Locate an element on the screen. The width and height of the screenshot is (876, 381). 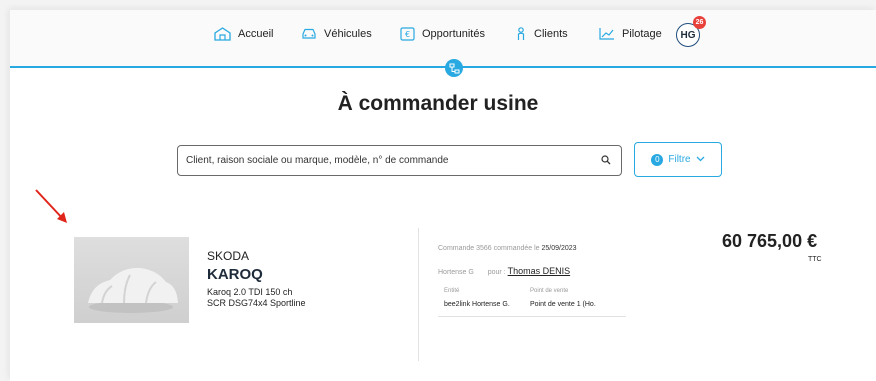
filter-button: 0 Filtre is located at coordinates (678, 159).